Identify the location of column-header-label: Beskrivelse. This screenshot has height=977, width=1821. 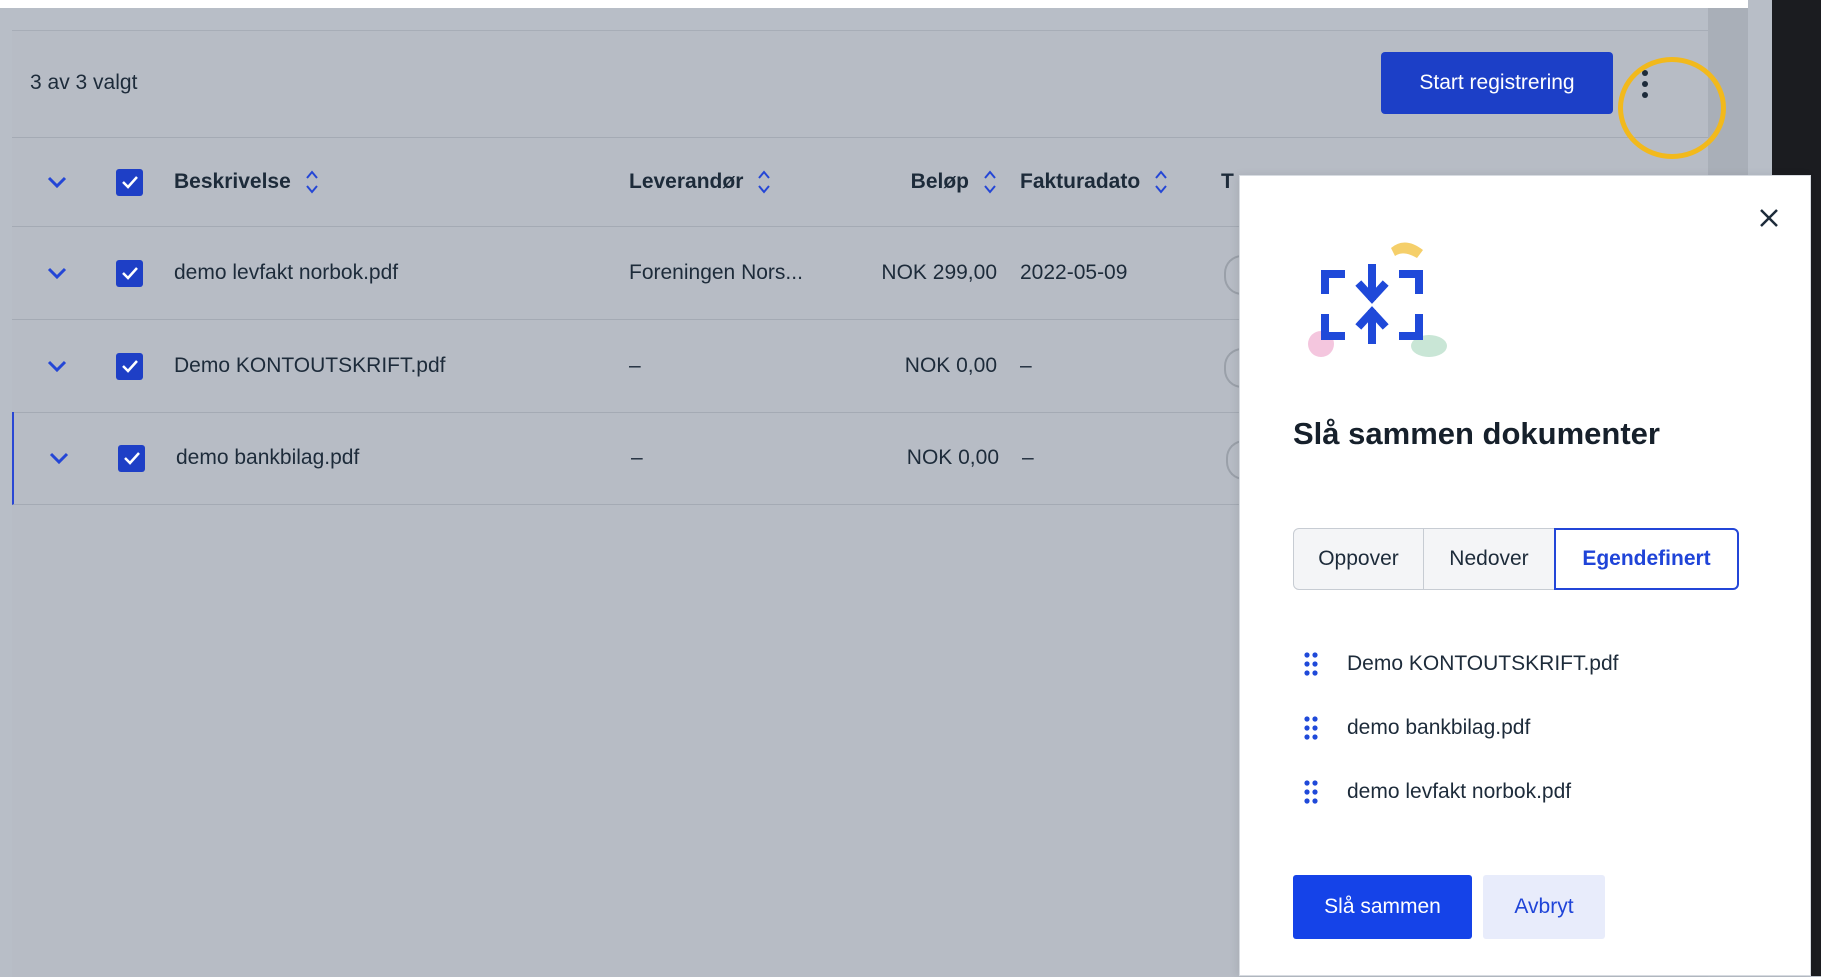
(232, 181).